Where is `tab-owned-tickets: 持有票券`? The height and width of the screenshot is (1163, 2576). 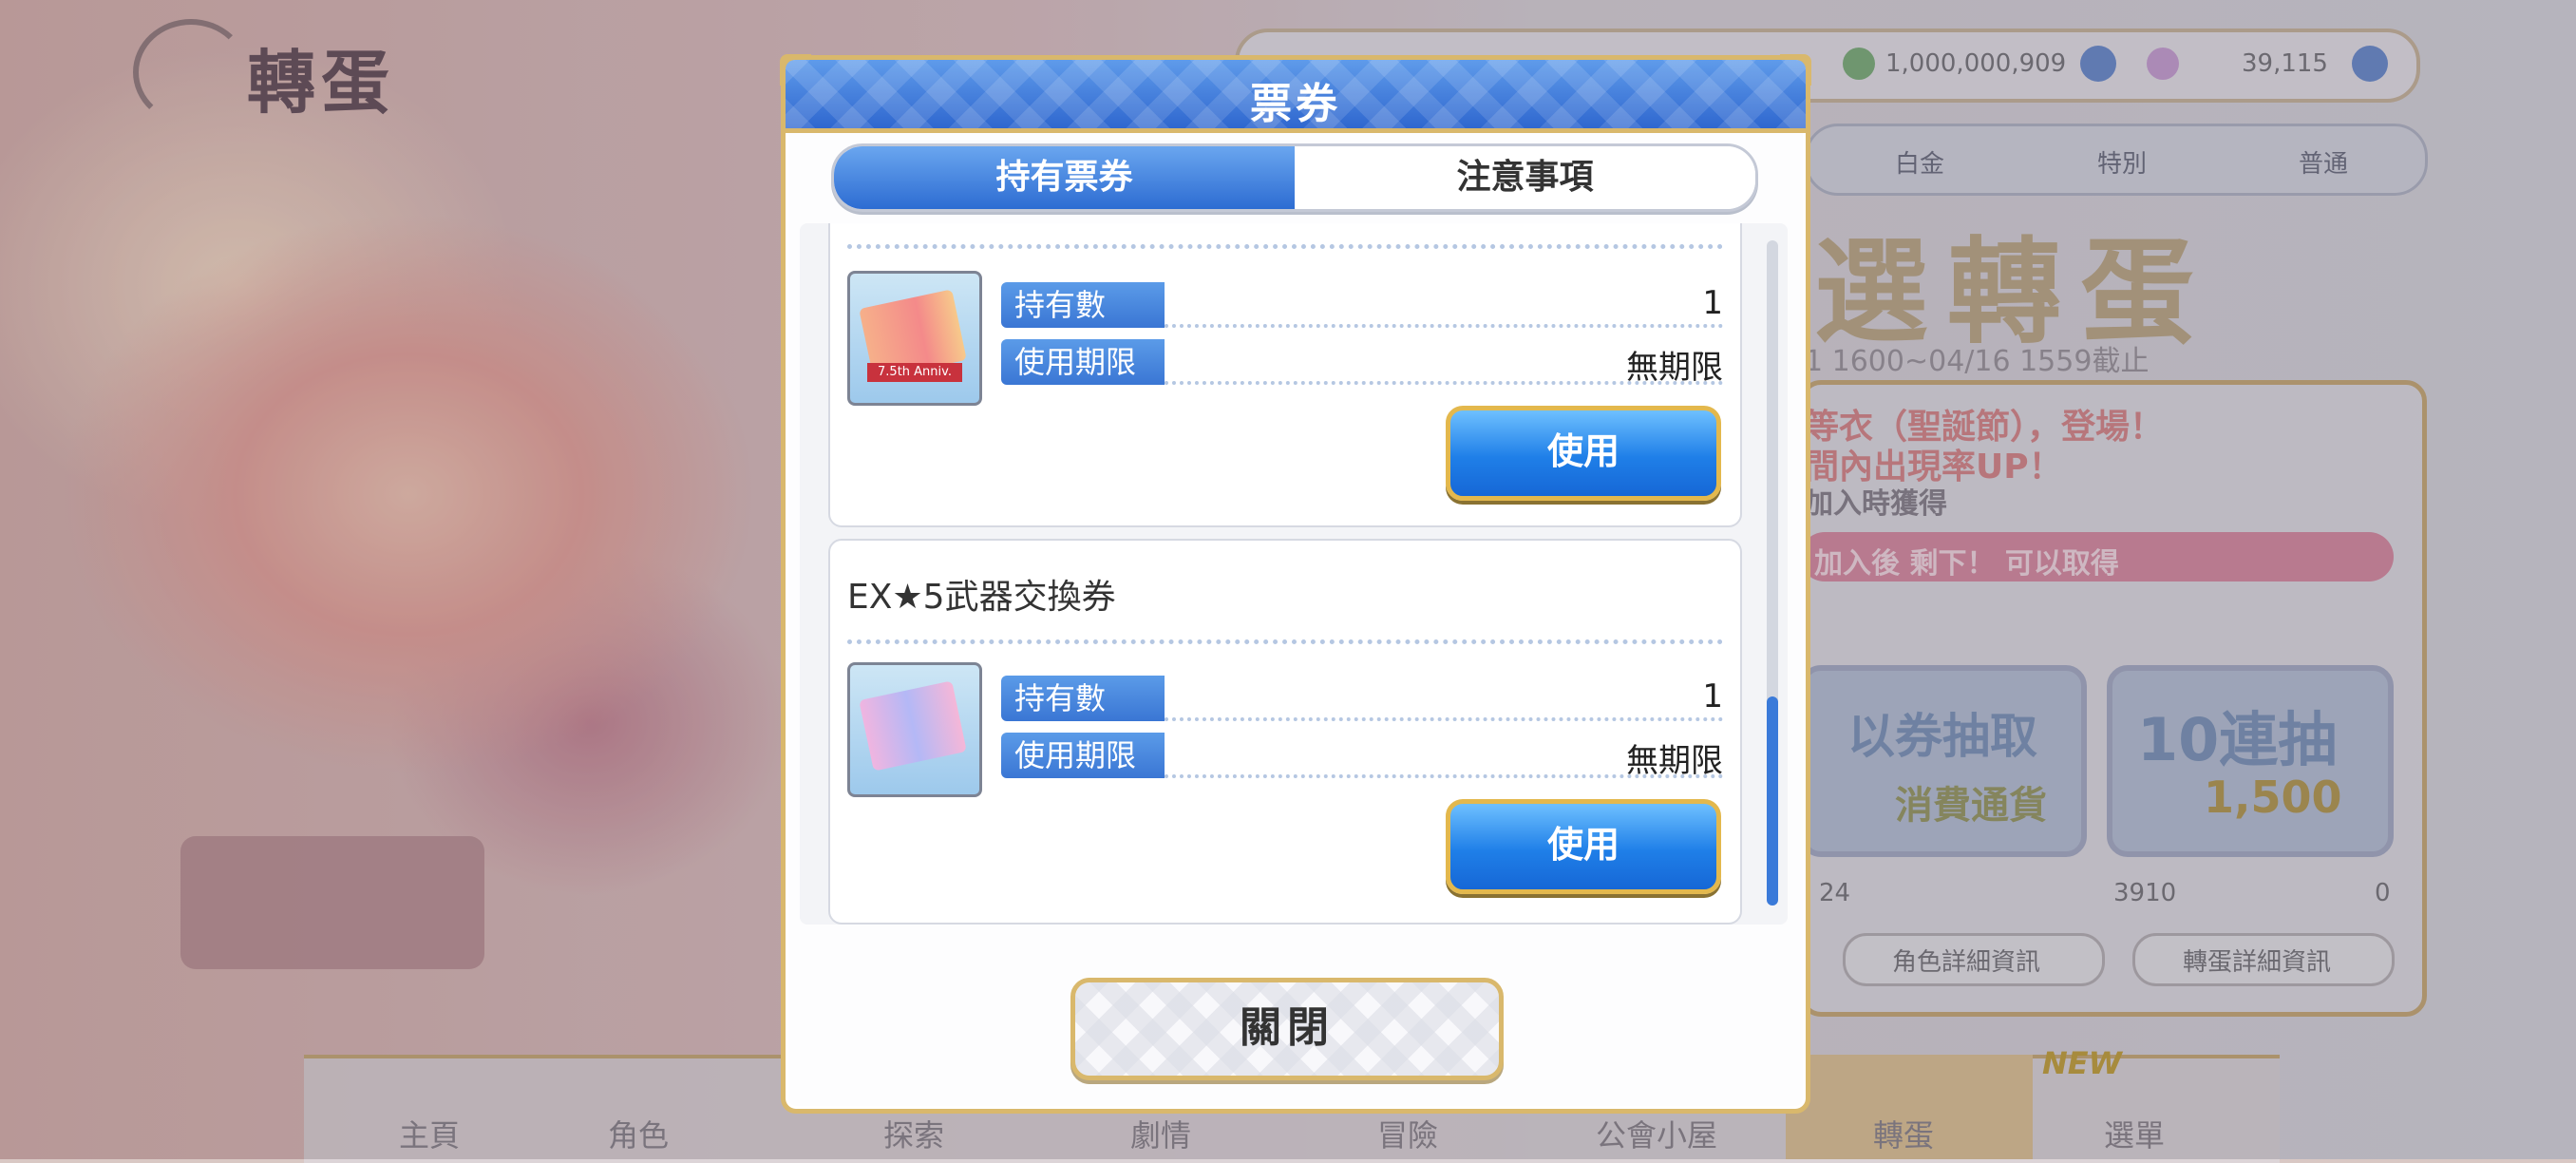 tab-owned-tickets: 持有票券 is located at coordinates (1064, 177).